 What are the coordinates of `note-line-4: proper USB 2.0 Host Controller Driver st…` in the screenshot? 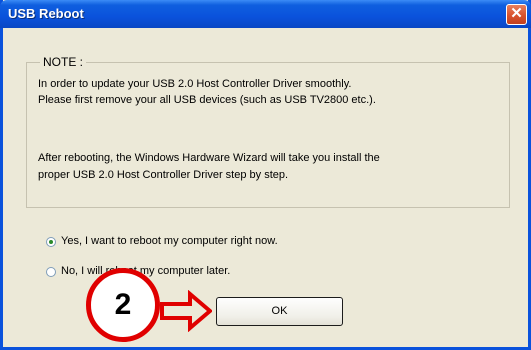 It's located at (163, 175).